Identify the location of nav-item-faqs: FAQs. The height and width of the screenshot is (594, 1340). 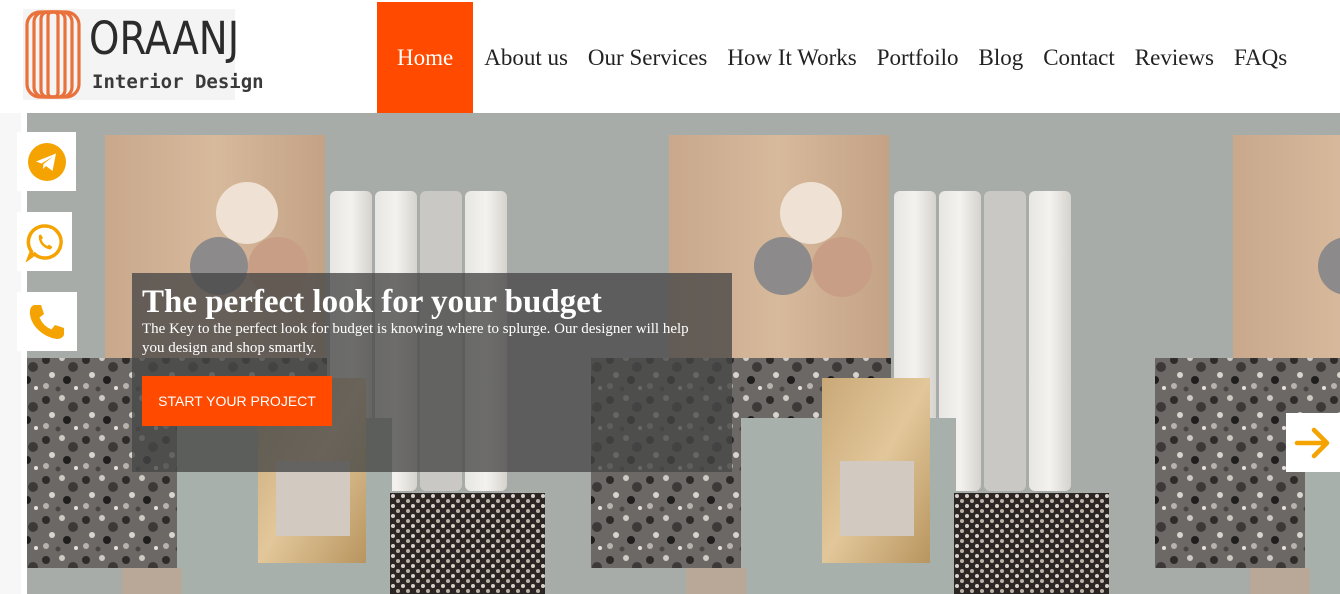
(1260, 57).